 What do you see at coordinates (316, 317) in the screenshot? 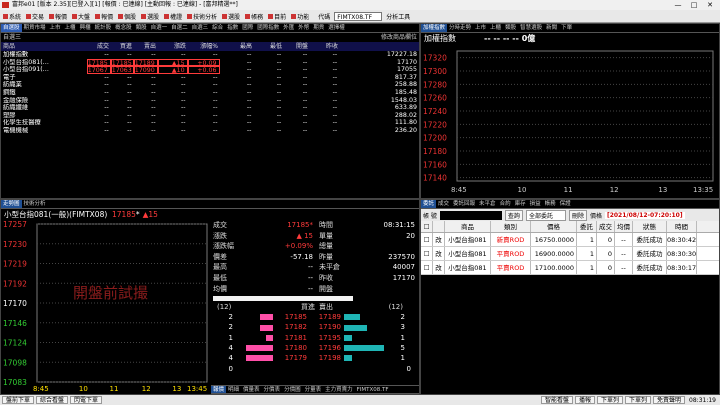
I see `order-book-row: 2 17185 17189 2` at bounding box center [316, 317].